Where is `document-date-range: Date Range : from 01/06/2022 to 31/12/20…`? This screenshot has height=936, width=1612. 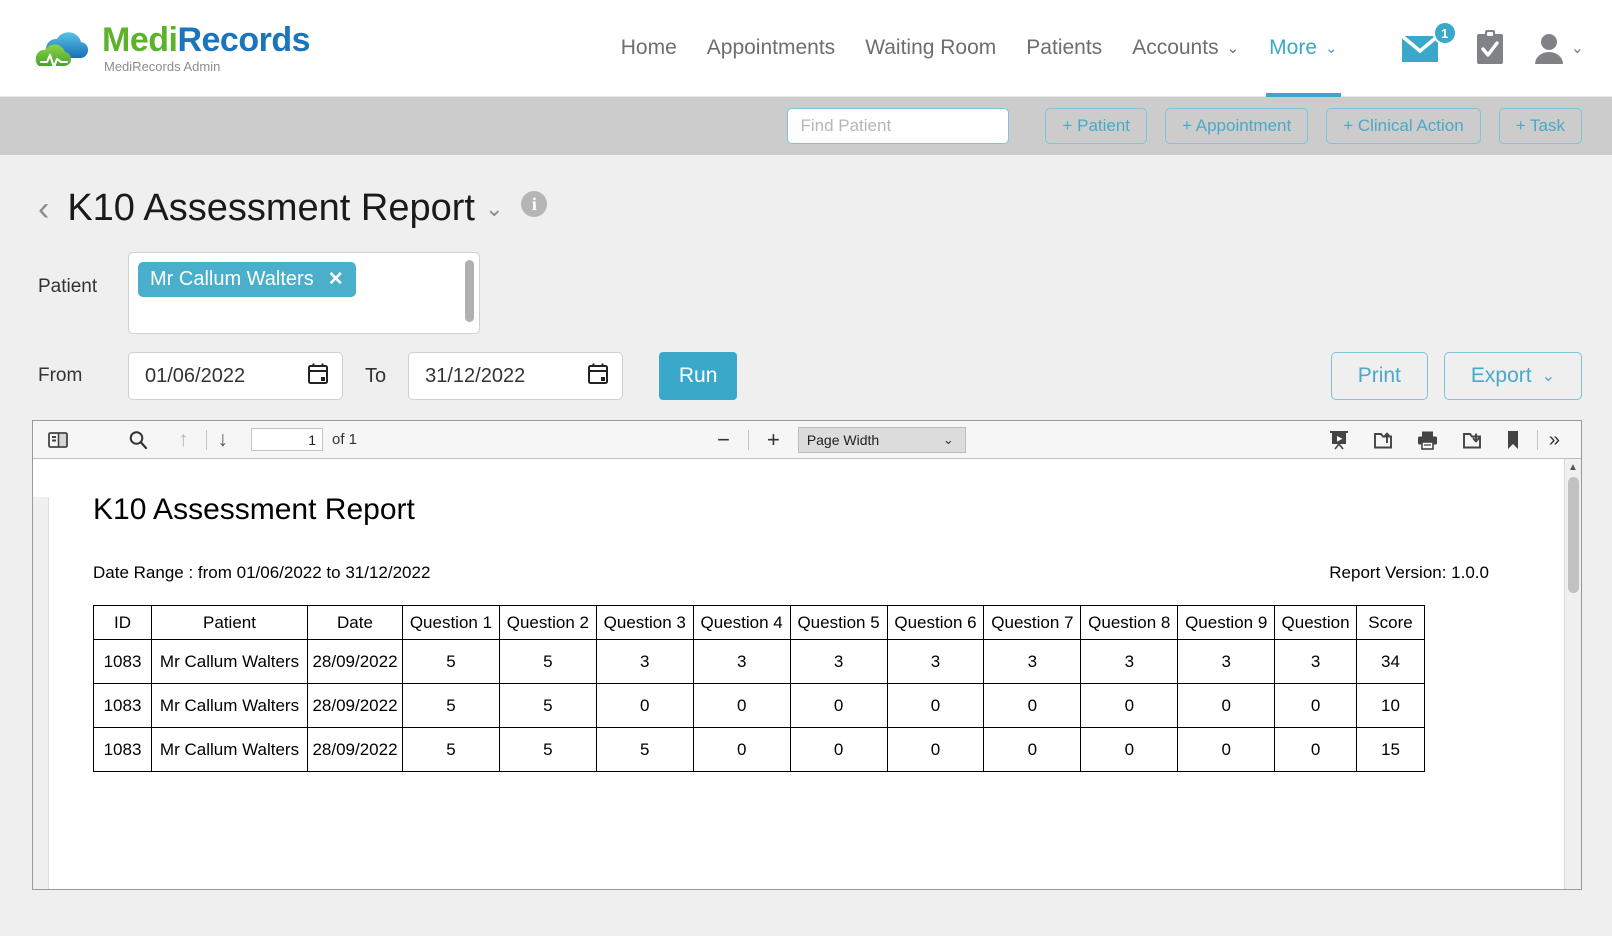
document-date-range: Date Range : from 01/06/2022 to 31/12/20… is located at coordinates (262, 572).